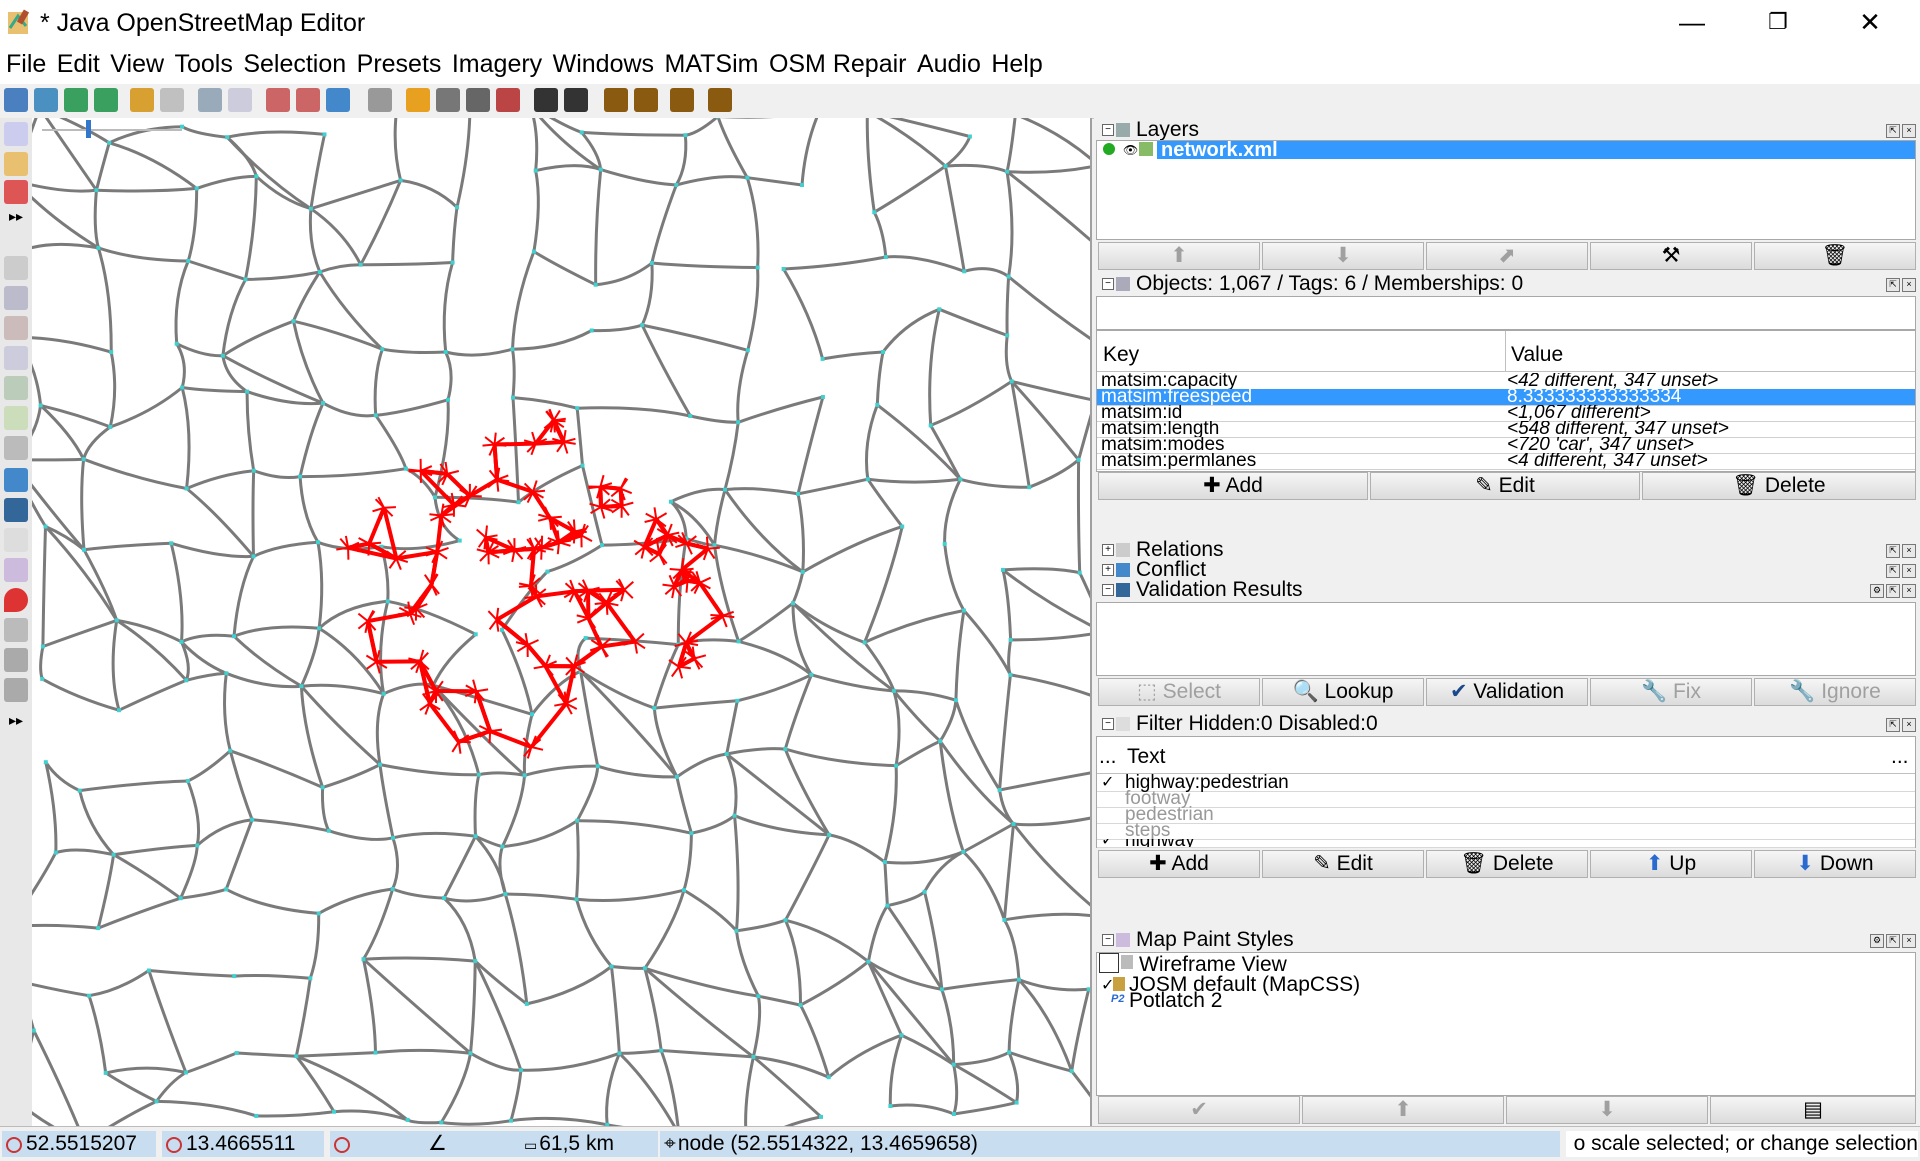 This screenshot has width=1920, height=1161. I want to click on conflict-header: + Conflict ⇱ ×, so click(1507, 570).